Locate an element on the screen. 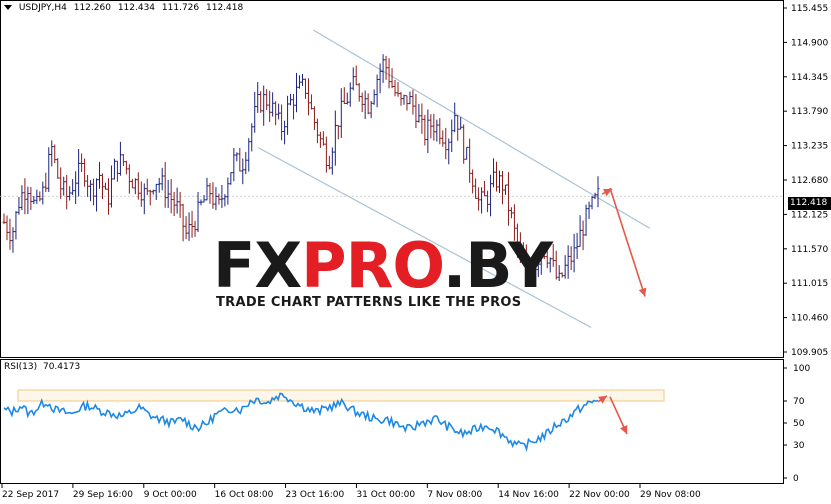 The height and width of the screenshot is (504, 831). x-tick-label: 9 Oct 00:00 is located at coordinates (170, 495).